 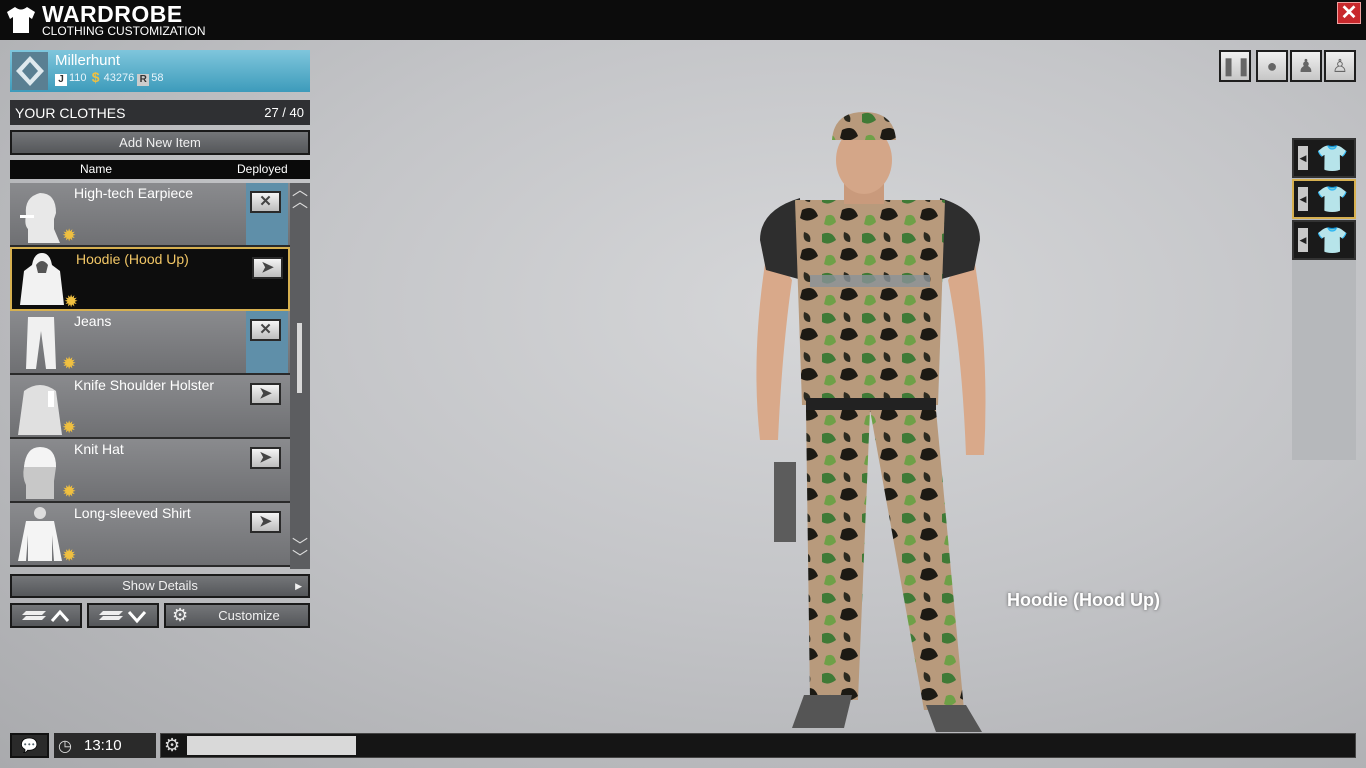 I want to click on show-details-button: Show Details ▶, so click(x=160, y=586).